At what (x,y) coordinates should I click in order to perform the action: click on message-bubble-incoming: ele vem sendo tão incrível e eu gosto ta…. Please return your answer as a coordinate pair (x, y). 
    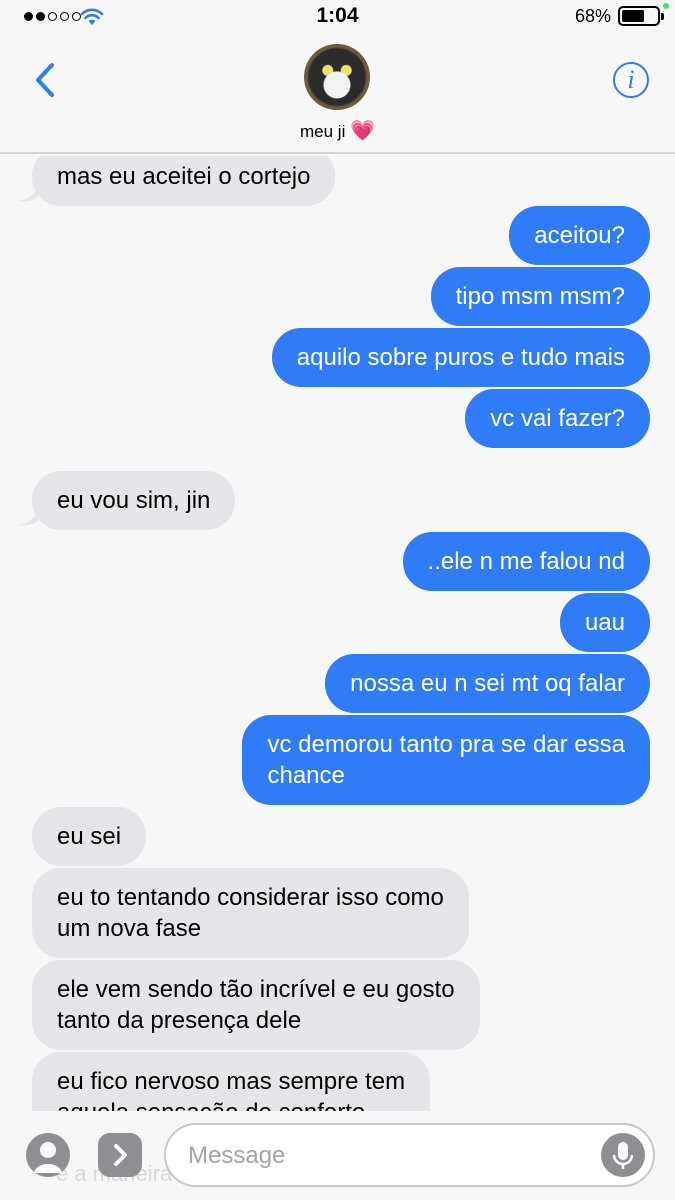
    Looking at the image, I should click on (256, 1005).